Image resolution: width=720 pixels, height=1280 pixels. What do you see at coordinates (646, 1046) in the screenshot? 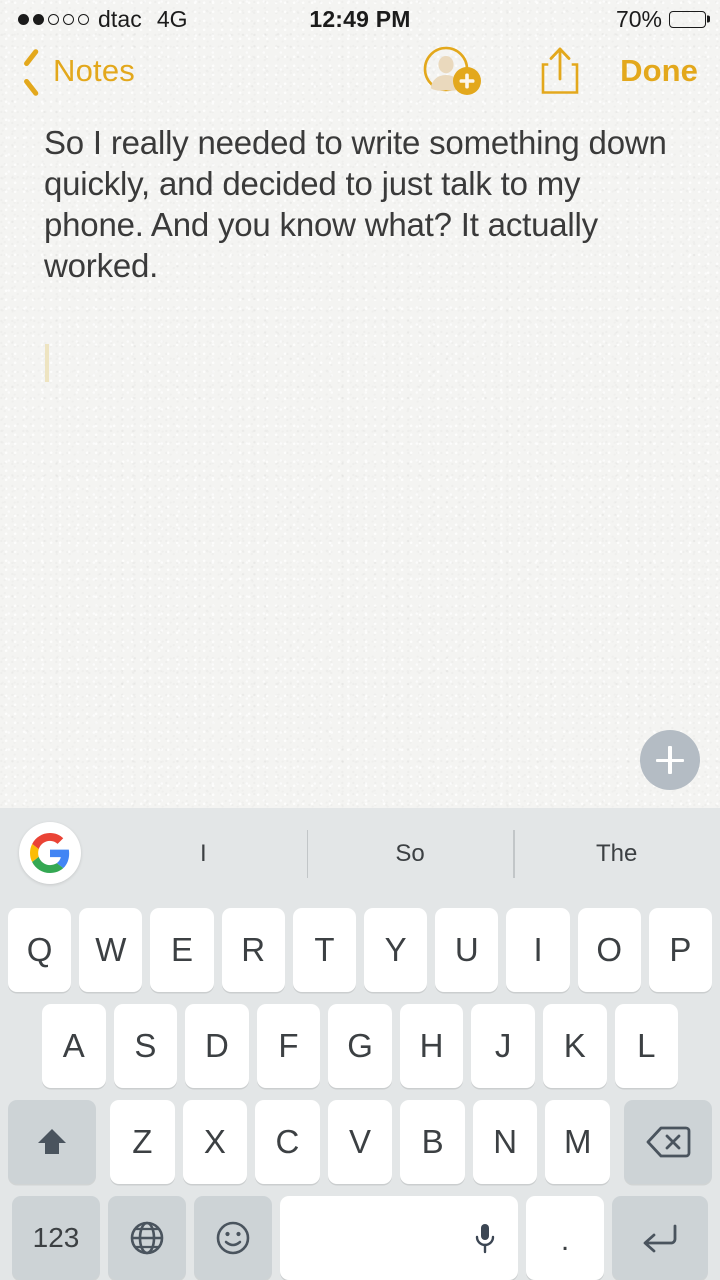
I see `key-l: L` at bounding box center [646, 1046].